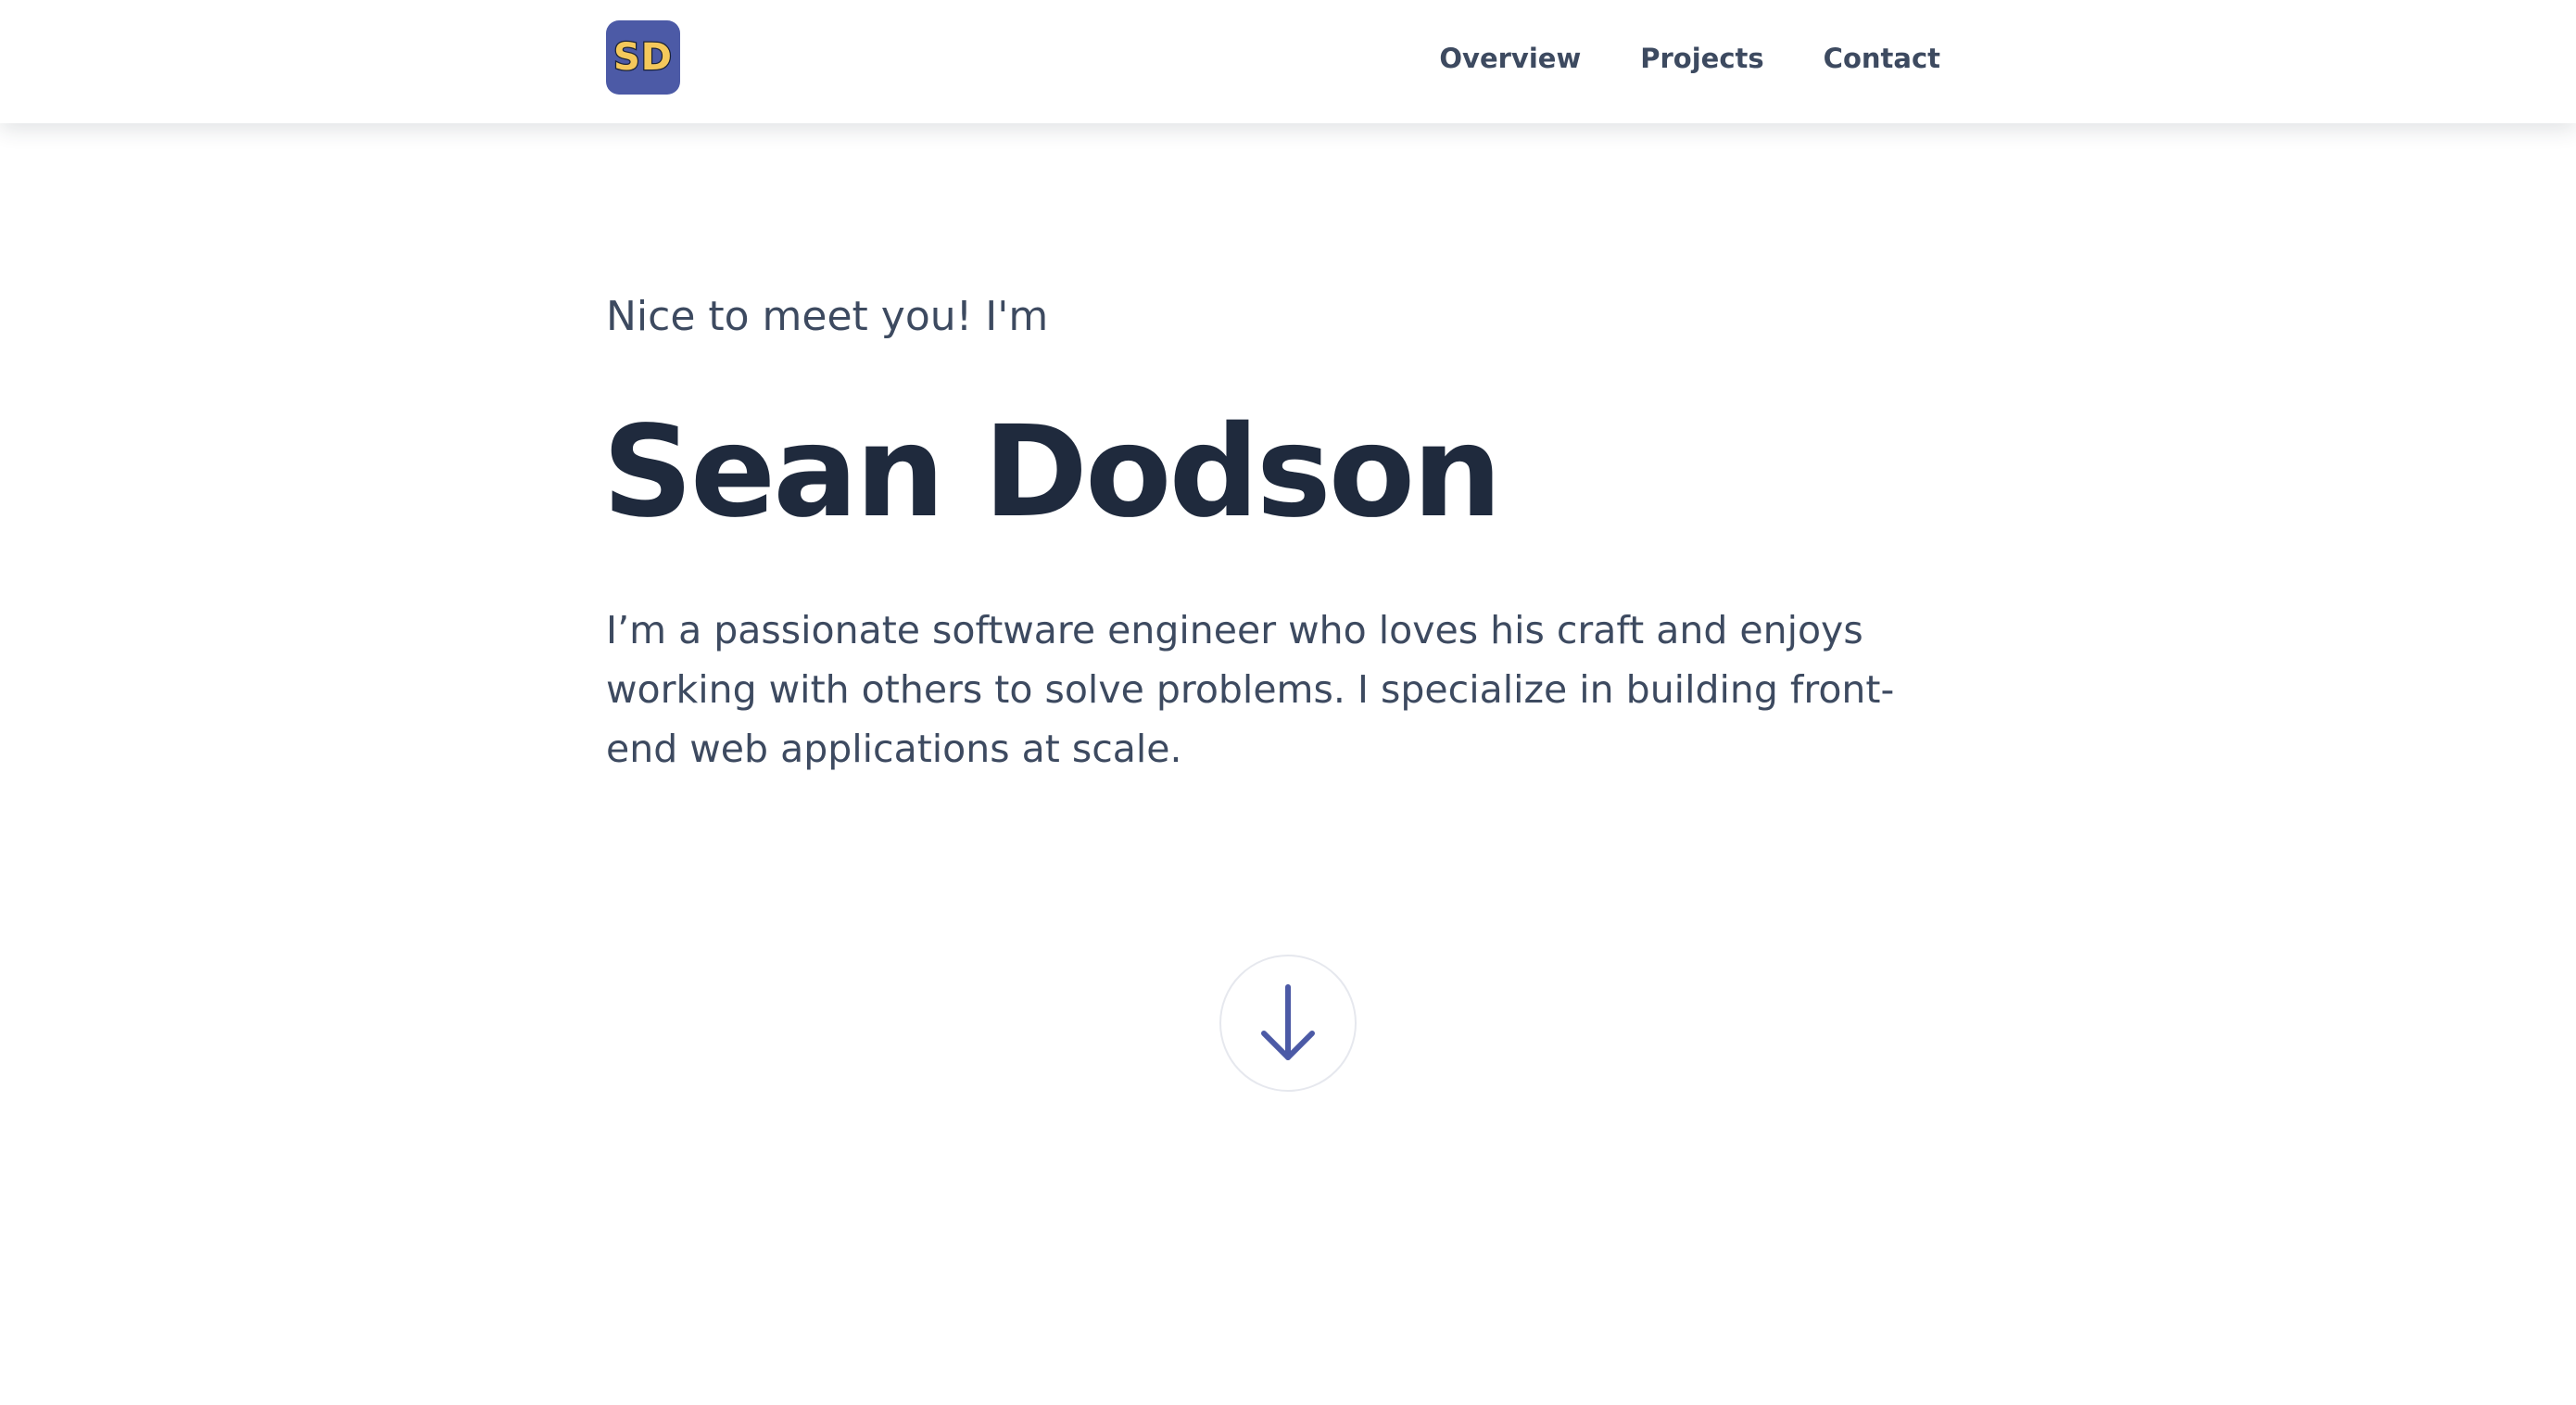  I want to click on hero-greeting: Nice to meet you! I'm, so click(827, 316).